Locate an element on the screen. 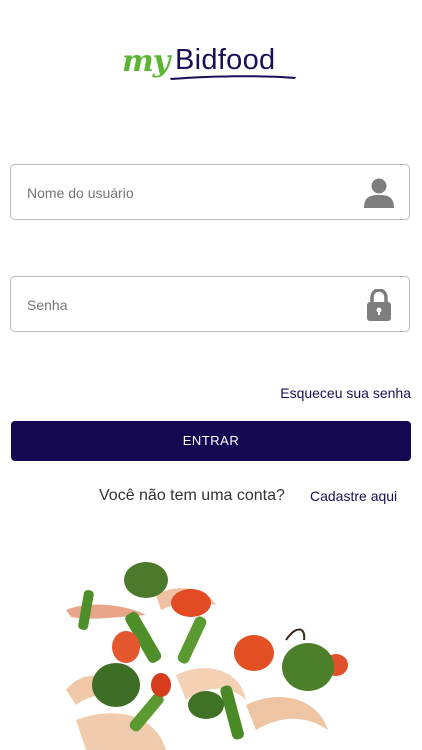 This screenshot has width=422, height=750. username-placeholder: Nome do usuário is located at coordinates (80, 193).